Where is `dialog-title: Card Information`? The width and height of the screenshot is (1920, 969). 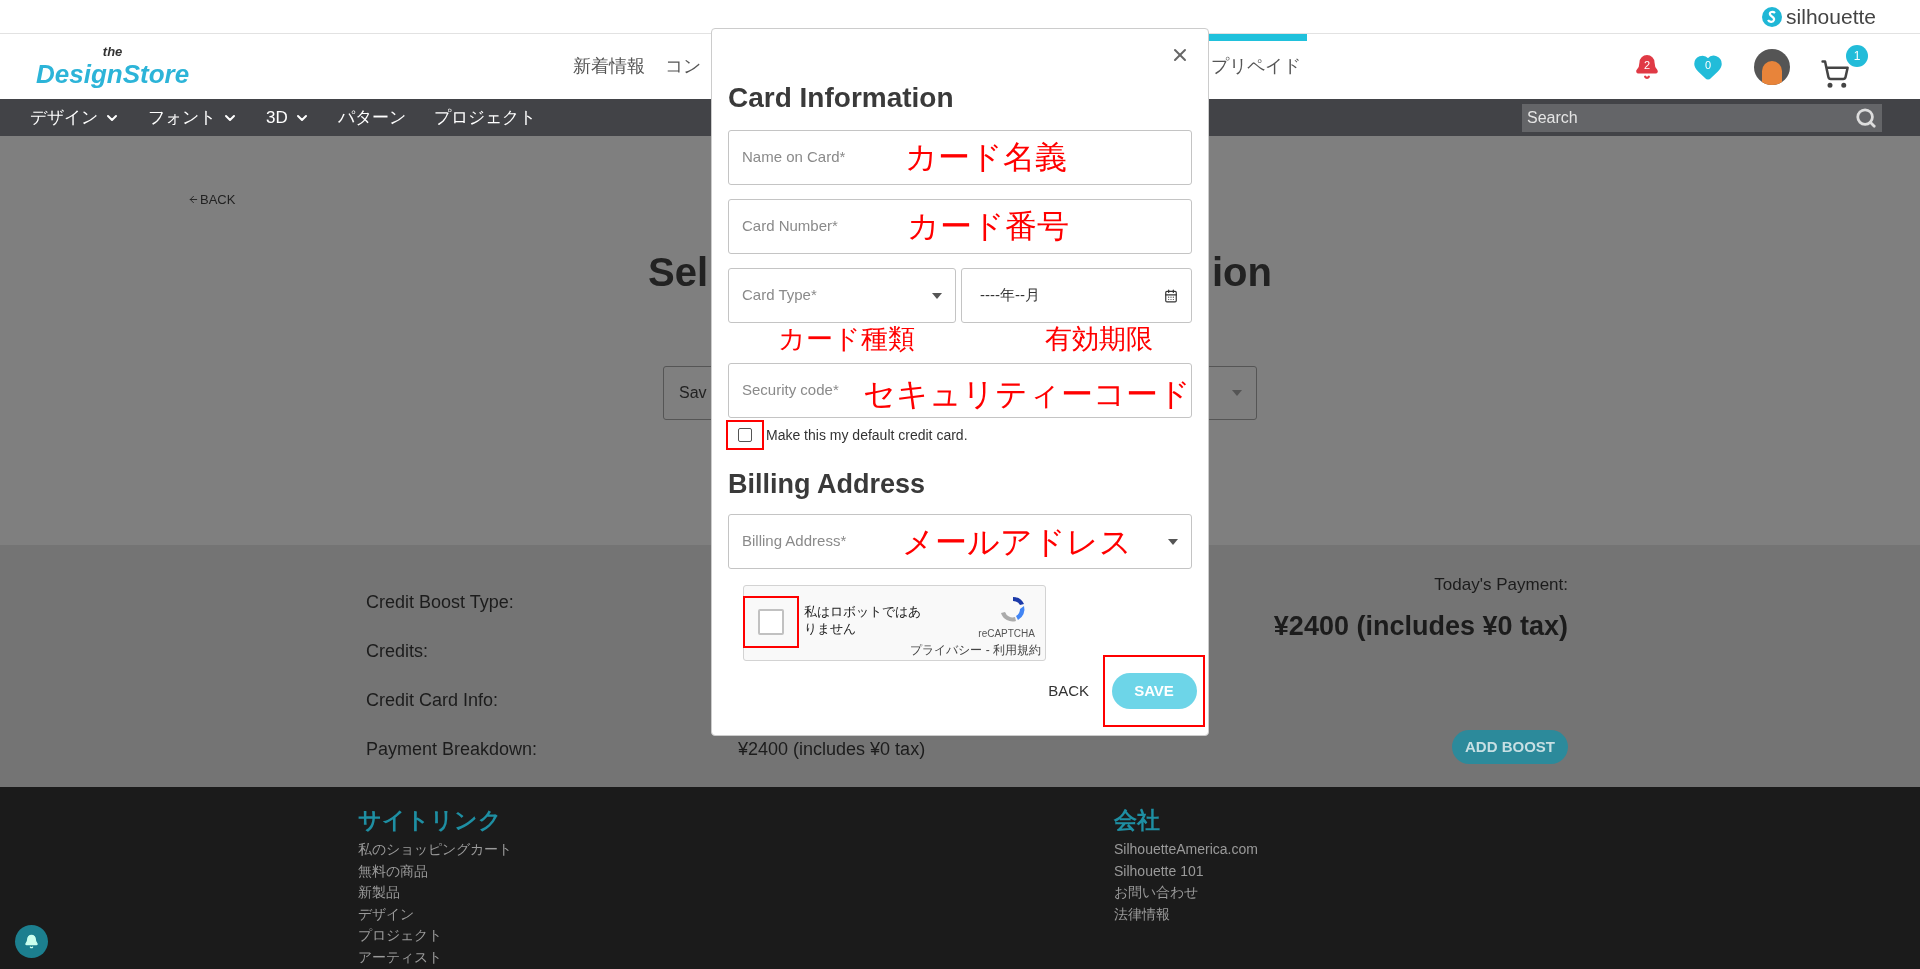
dialog-title: Card Information is located at coordinates (841, 98).